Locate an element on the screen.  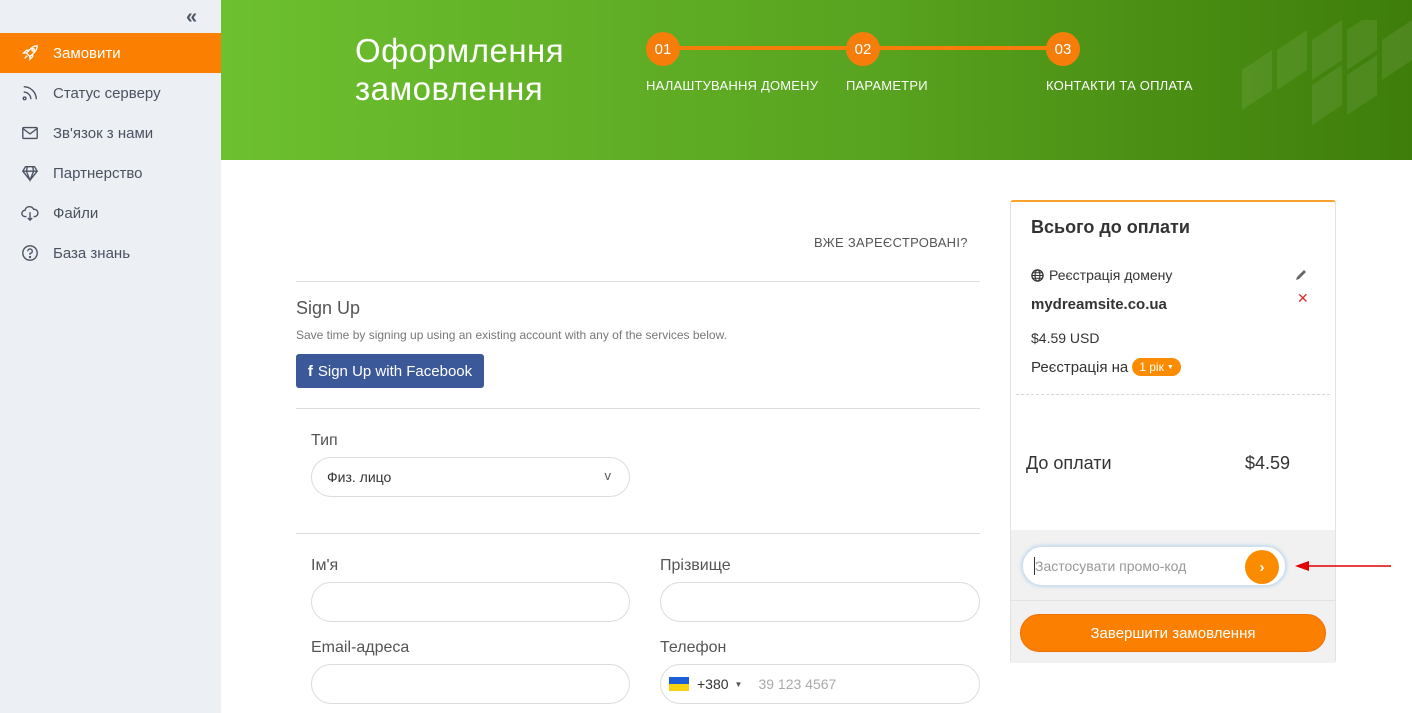
question-circle-icon is located at coordinates (30, 253).